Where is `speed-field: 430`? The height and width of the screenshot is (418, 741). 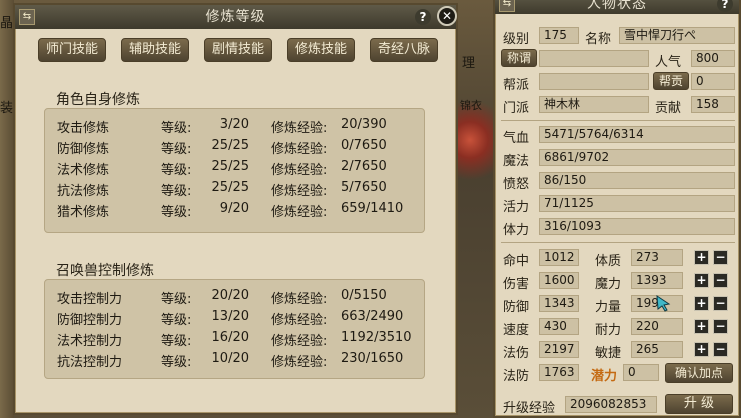 speed-field: 430 is located at coordinates (559, 326).